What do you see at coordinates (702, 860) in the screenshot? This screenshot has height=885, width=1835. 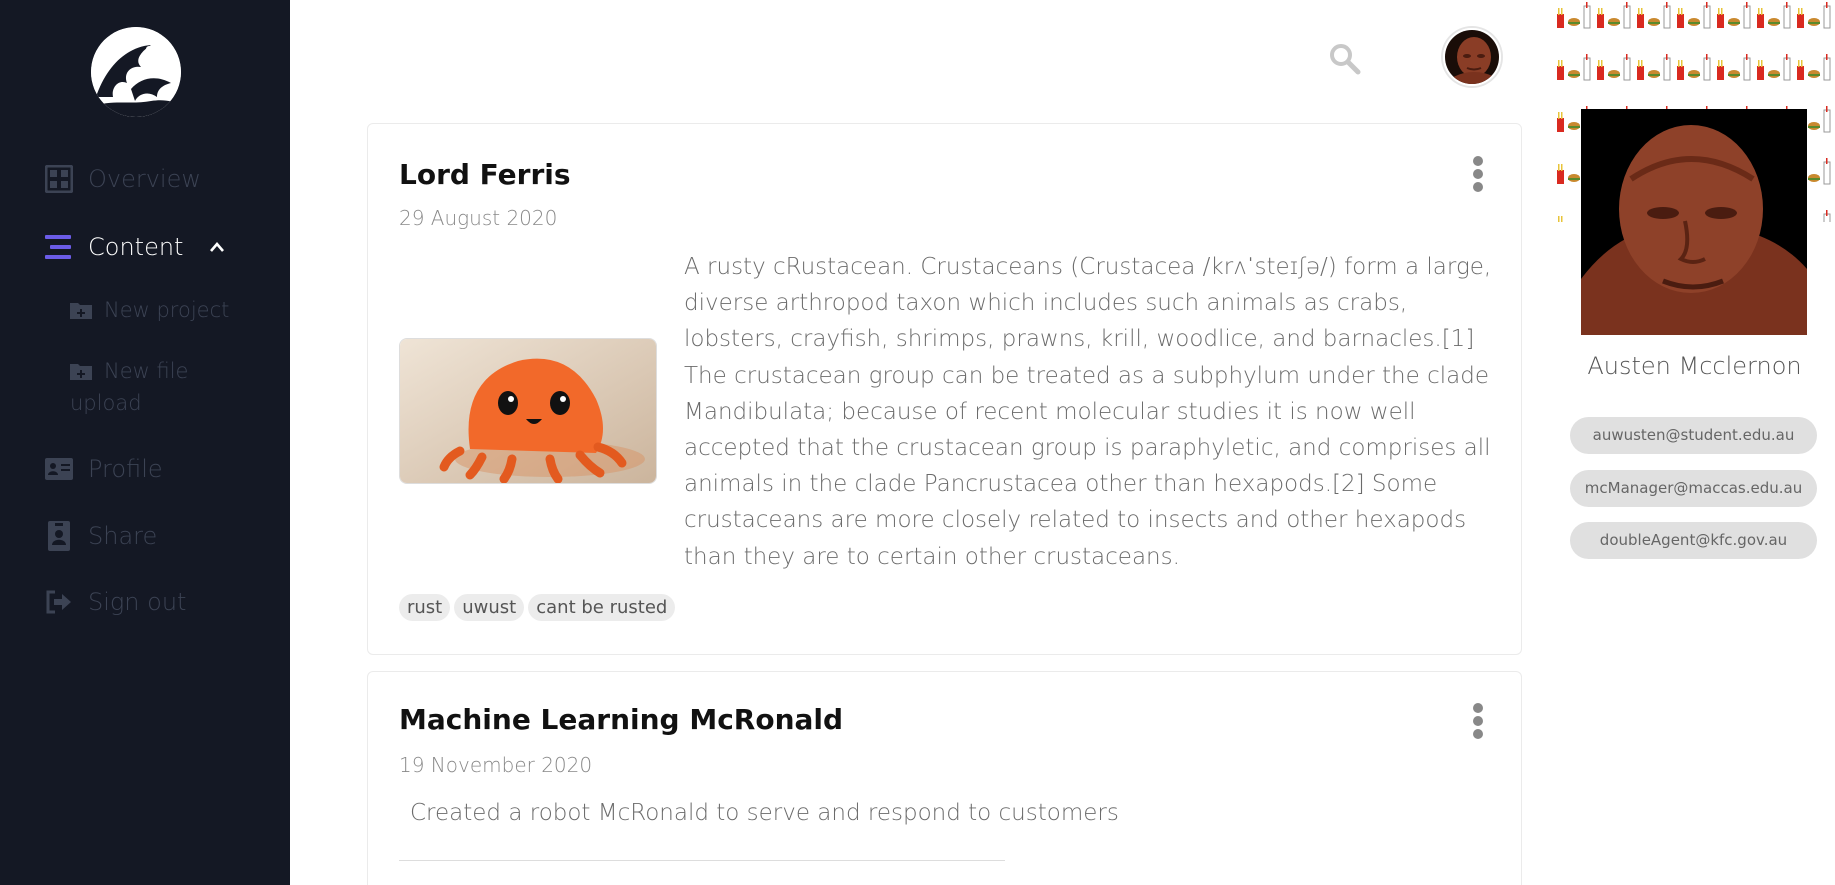 I see `divider` at bounding box center [702, 860].